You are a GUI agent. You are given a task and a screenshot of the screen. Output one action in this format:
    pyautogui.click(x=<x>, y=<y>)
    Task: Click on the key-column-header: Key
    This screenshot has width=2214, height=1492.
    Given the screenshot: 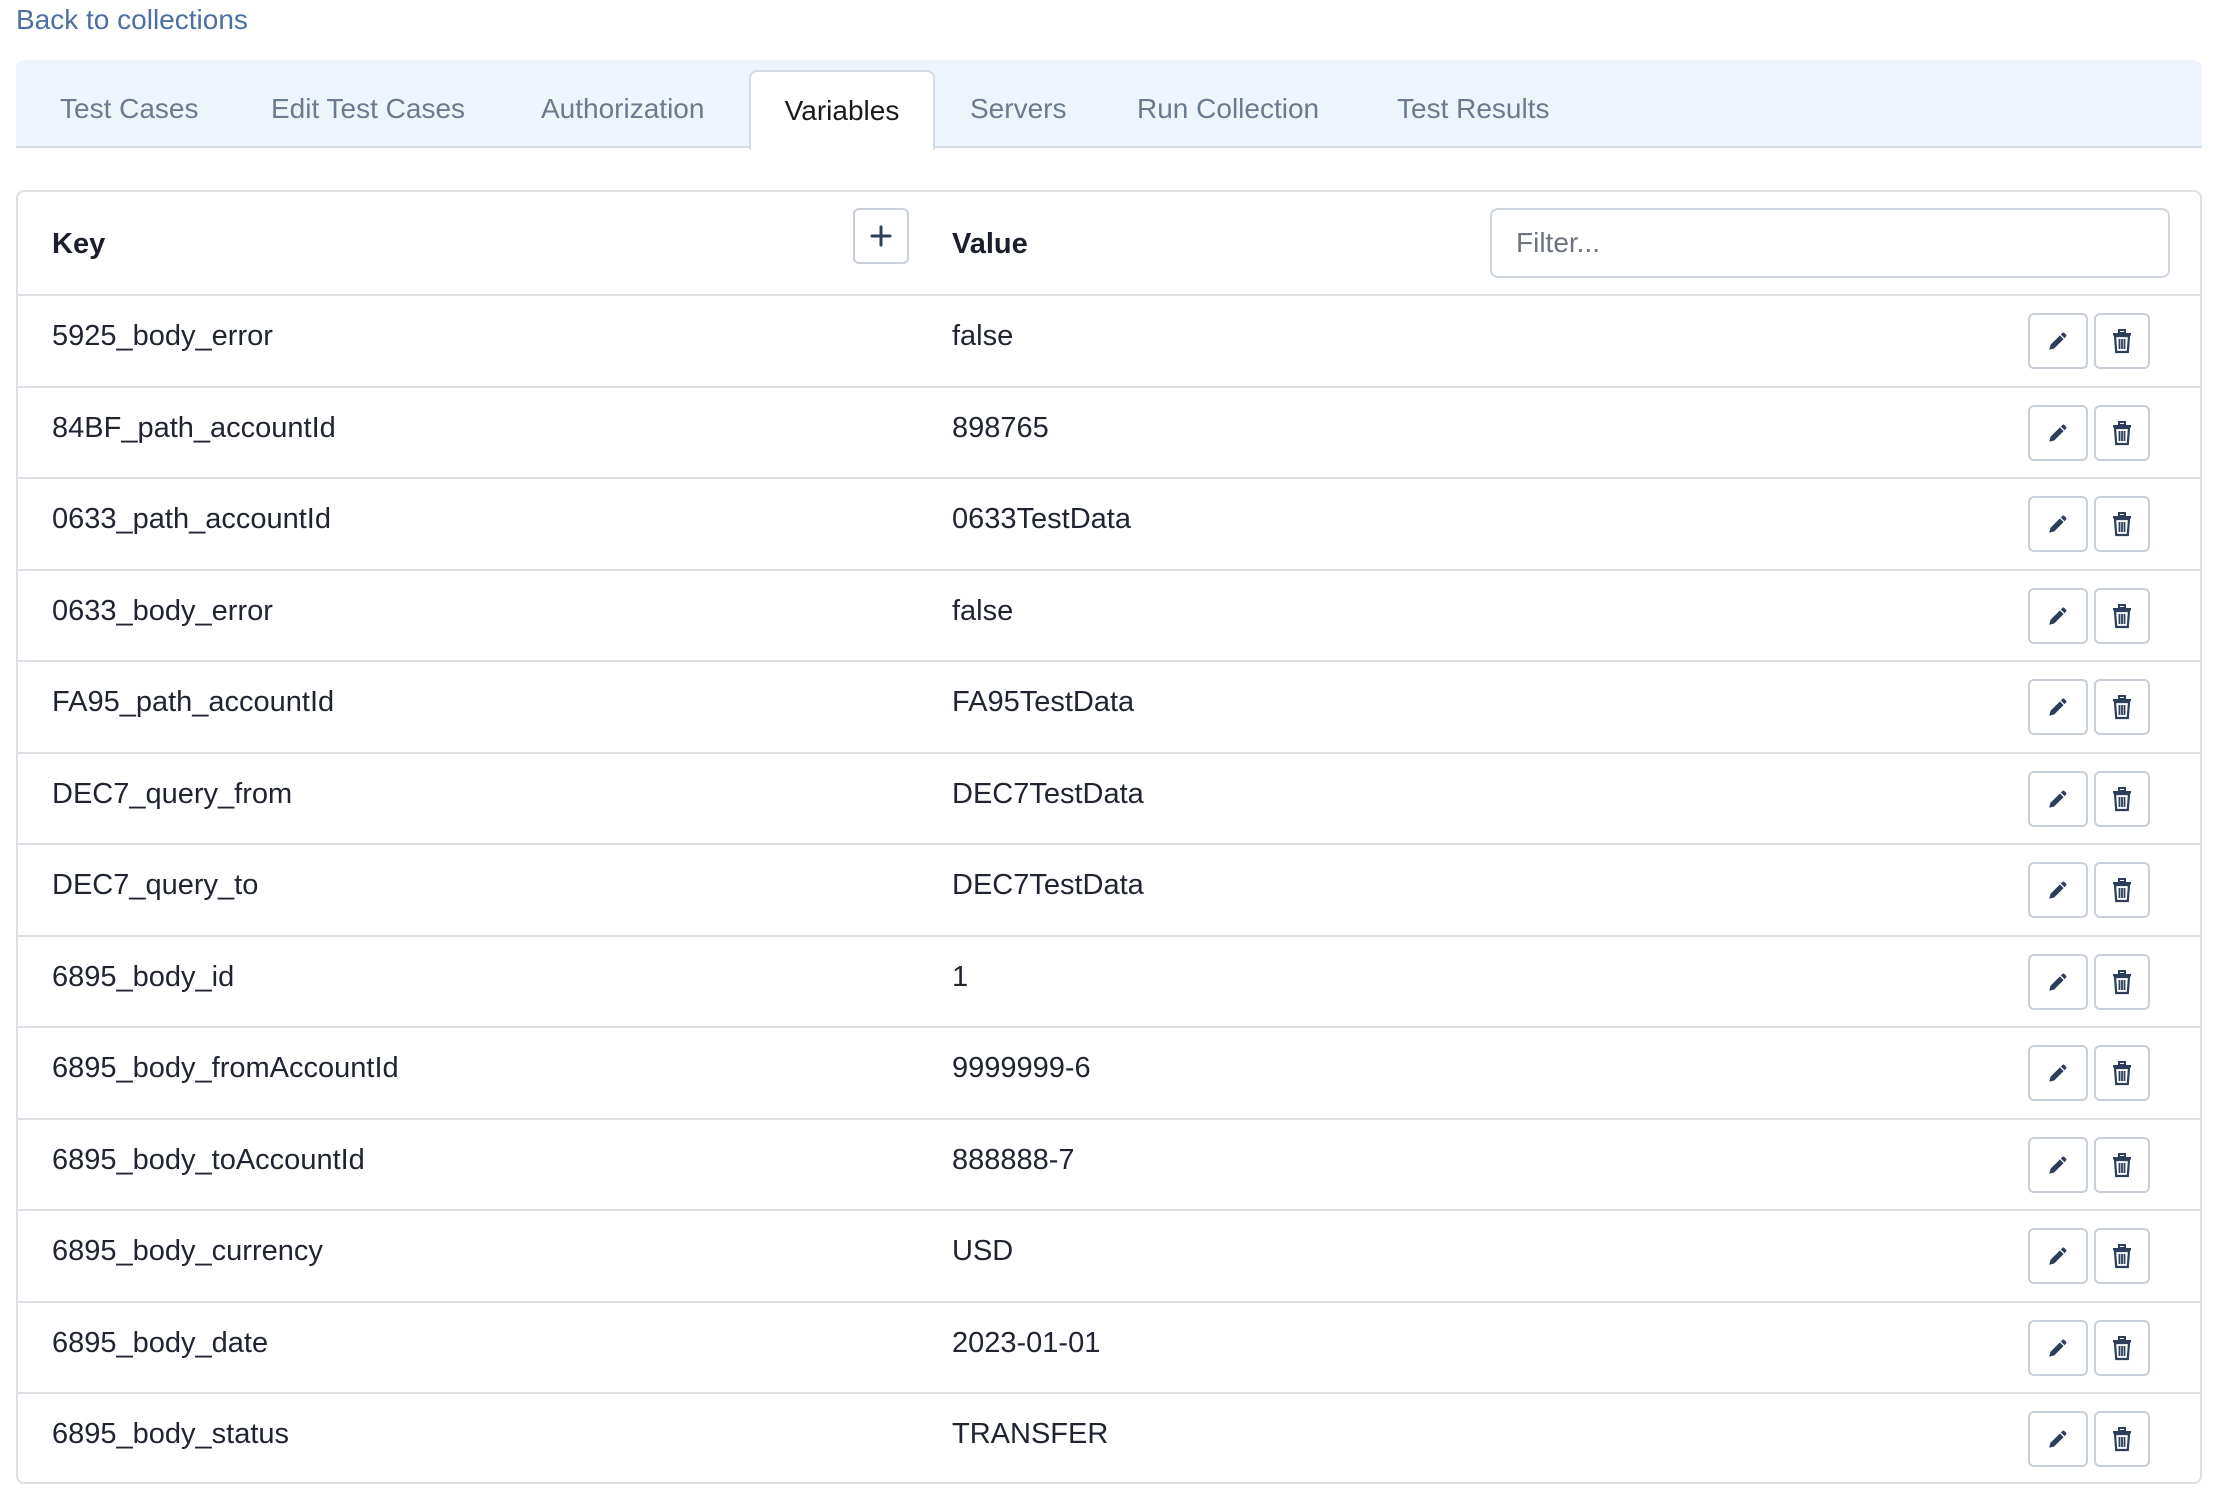 What is the action you would take?
    pyautogui.click(x=79, y=244)
    